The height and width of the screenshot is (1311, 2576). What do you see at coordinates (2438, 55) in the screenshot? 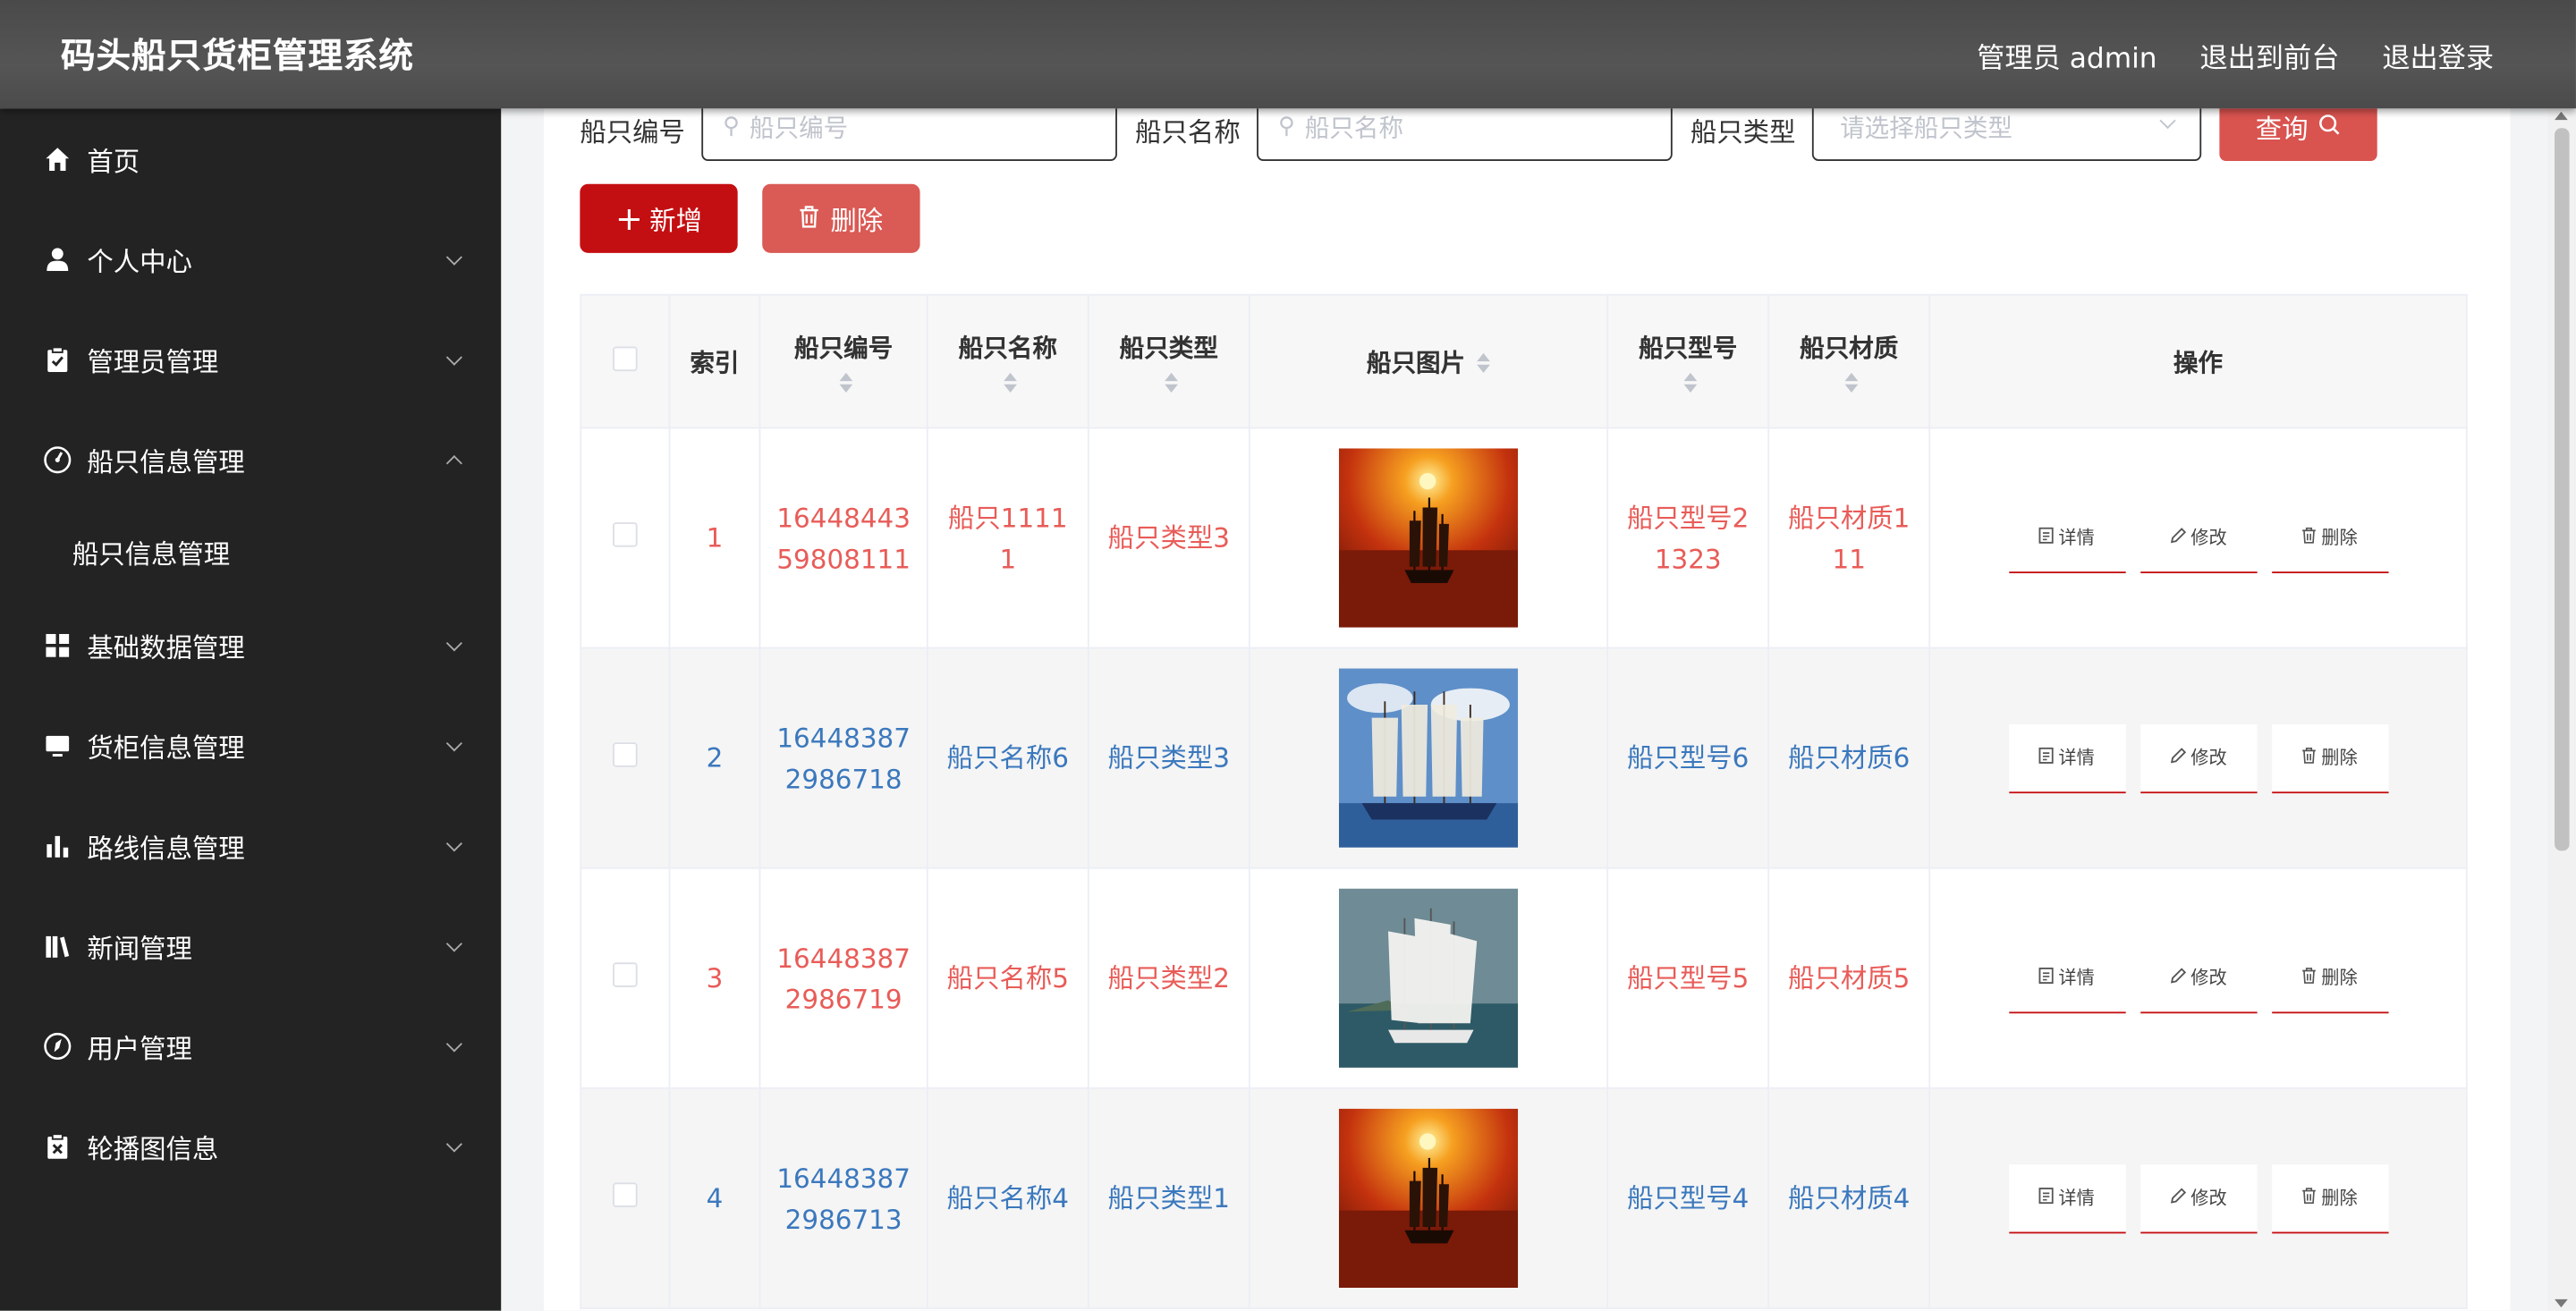
I see `logout-link: 退出登录` at bounding box center [2438, 55].